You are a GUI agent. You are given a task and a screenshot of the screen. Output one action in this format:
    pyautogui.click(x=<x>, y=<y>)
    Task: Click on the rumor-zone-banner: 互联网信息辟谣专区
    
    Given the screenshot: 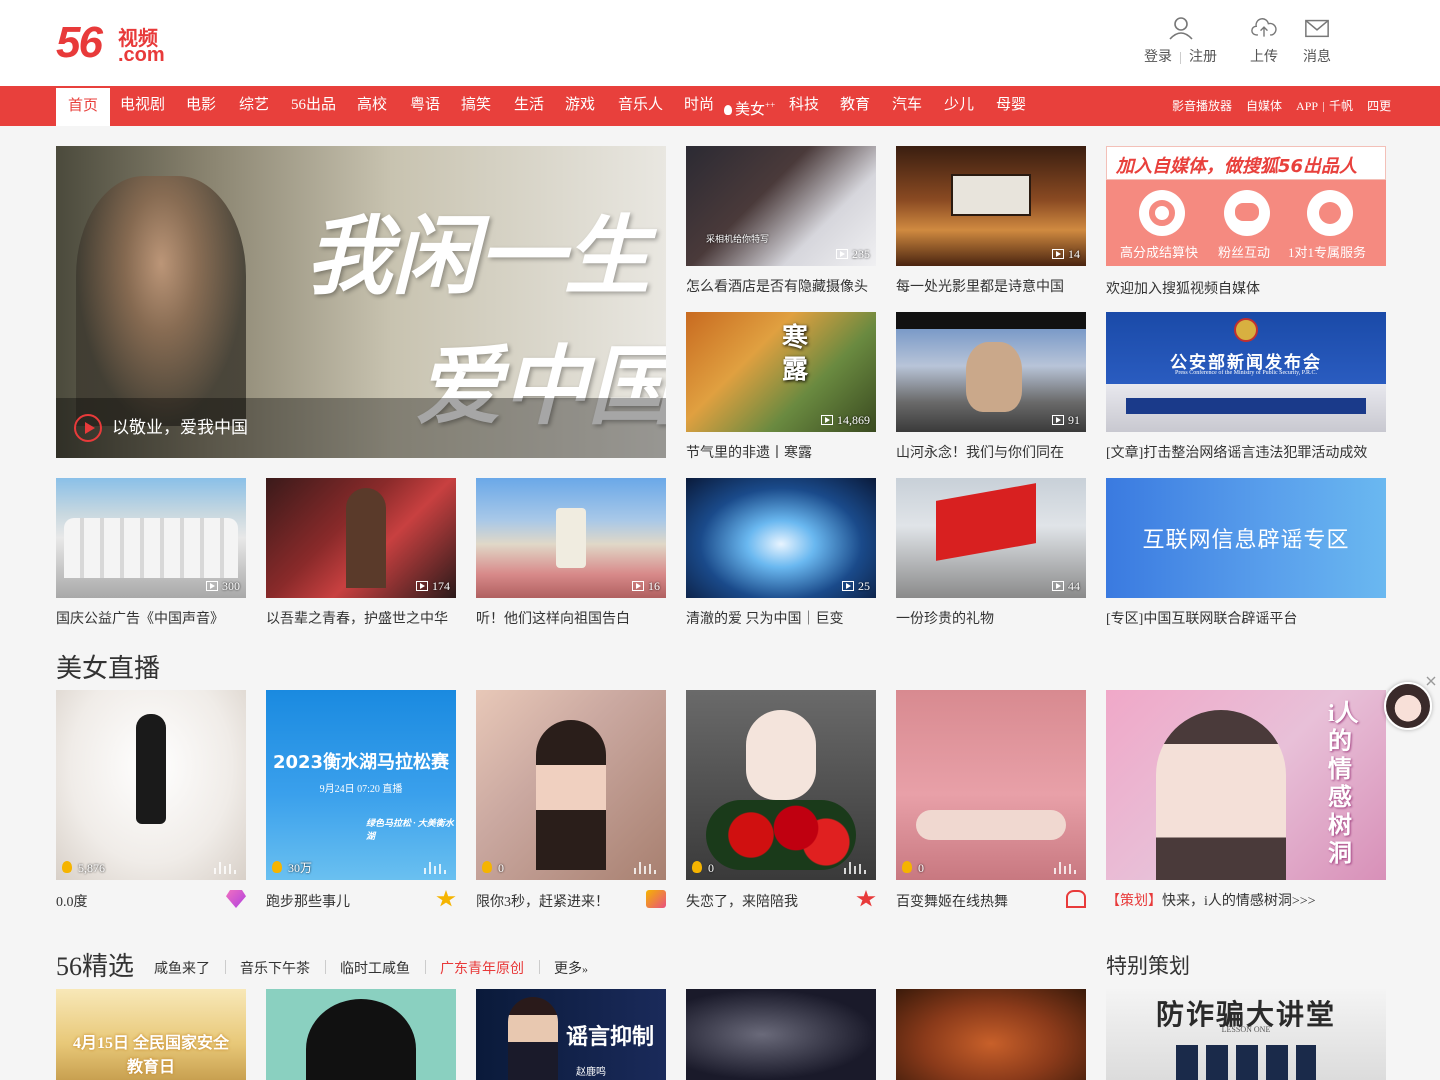 What is the action you would take?
    pyautogui.click(x=1246, y=538)
    